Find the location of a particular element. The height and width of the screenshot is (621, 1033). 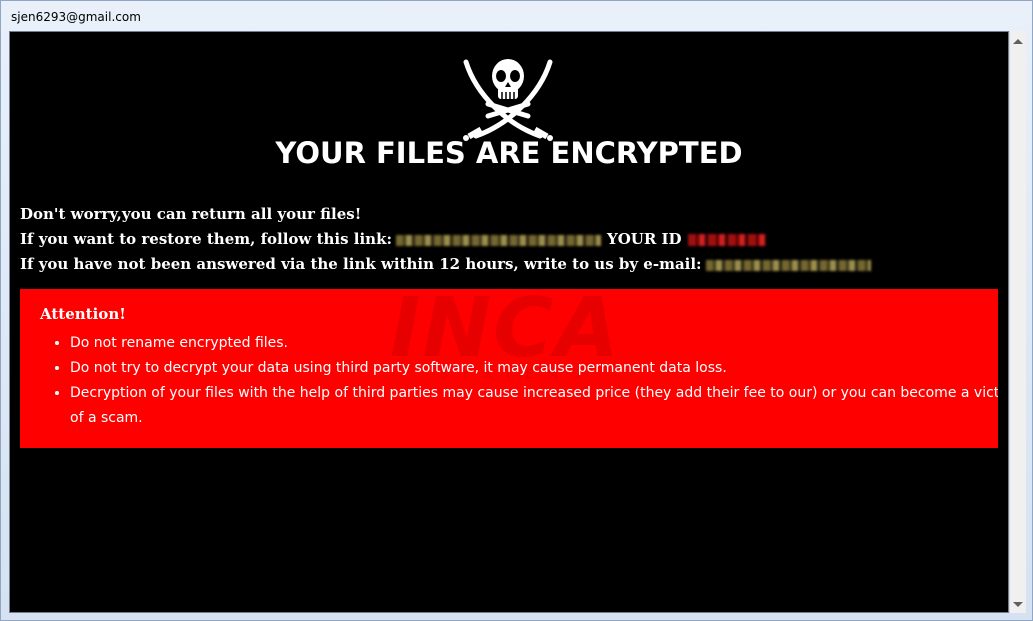

redacted-email is located at coordinates (788, 265).